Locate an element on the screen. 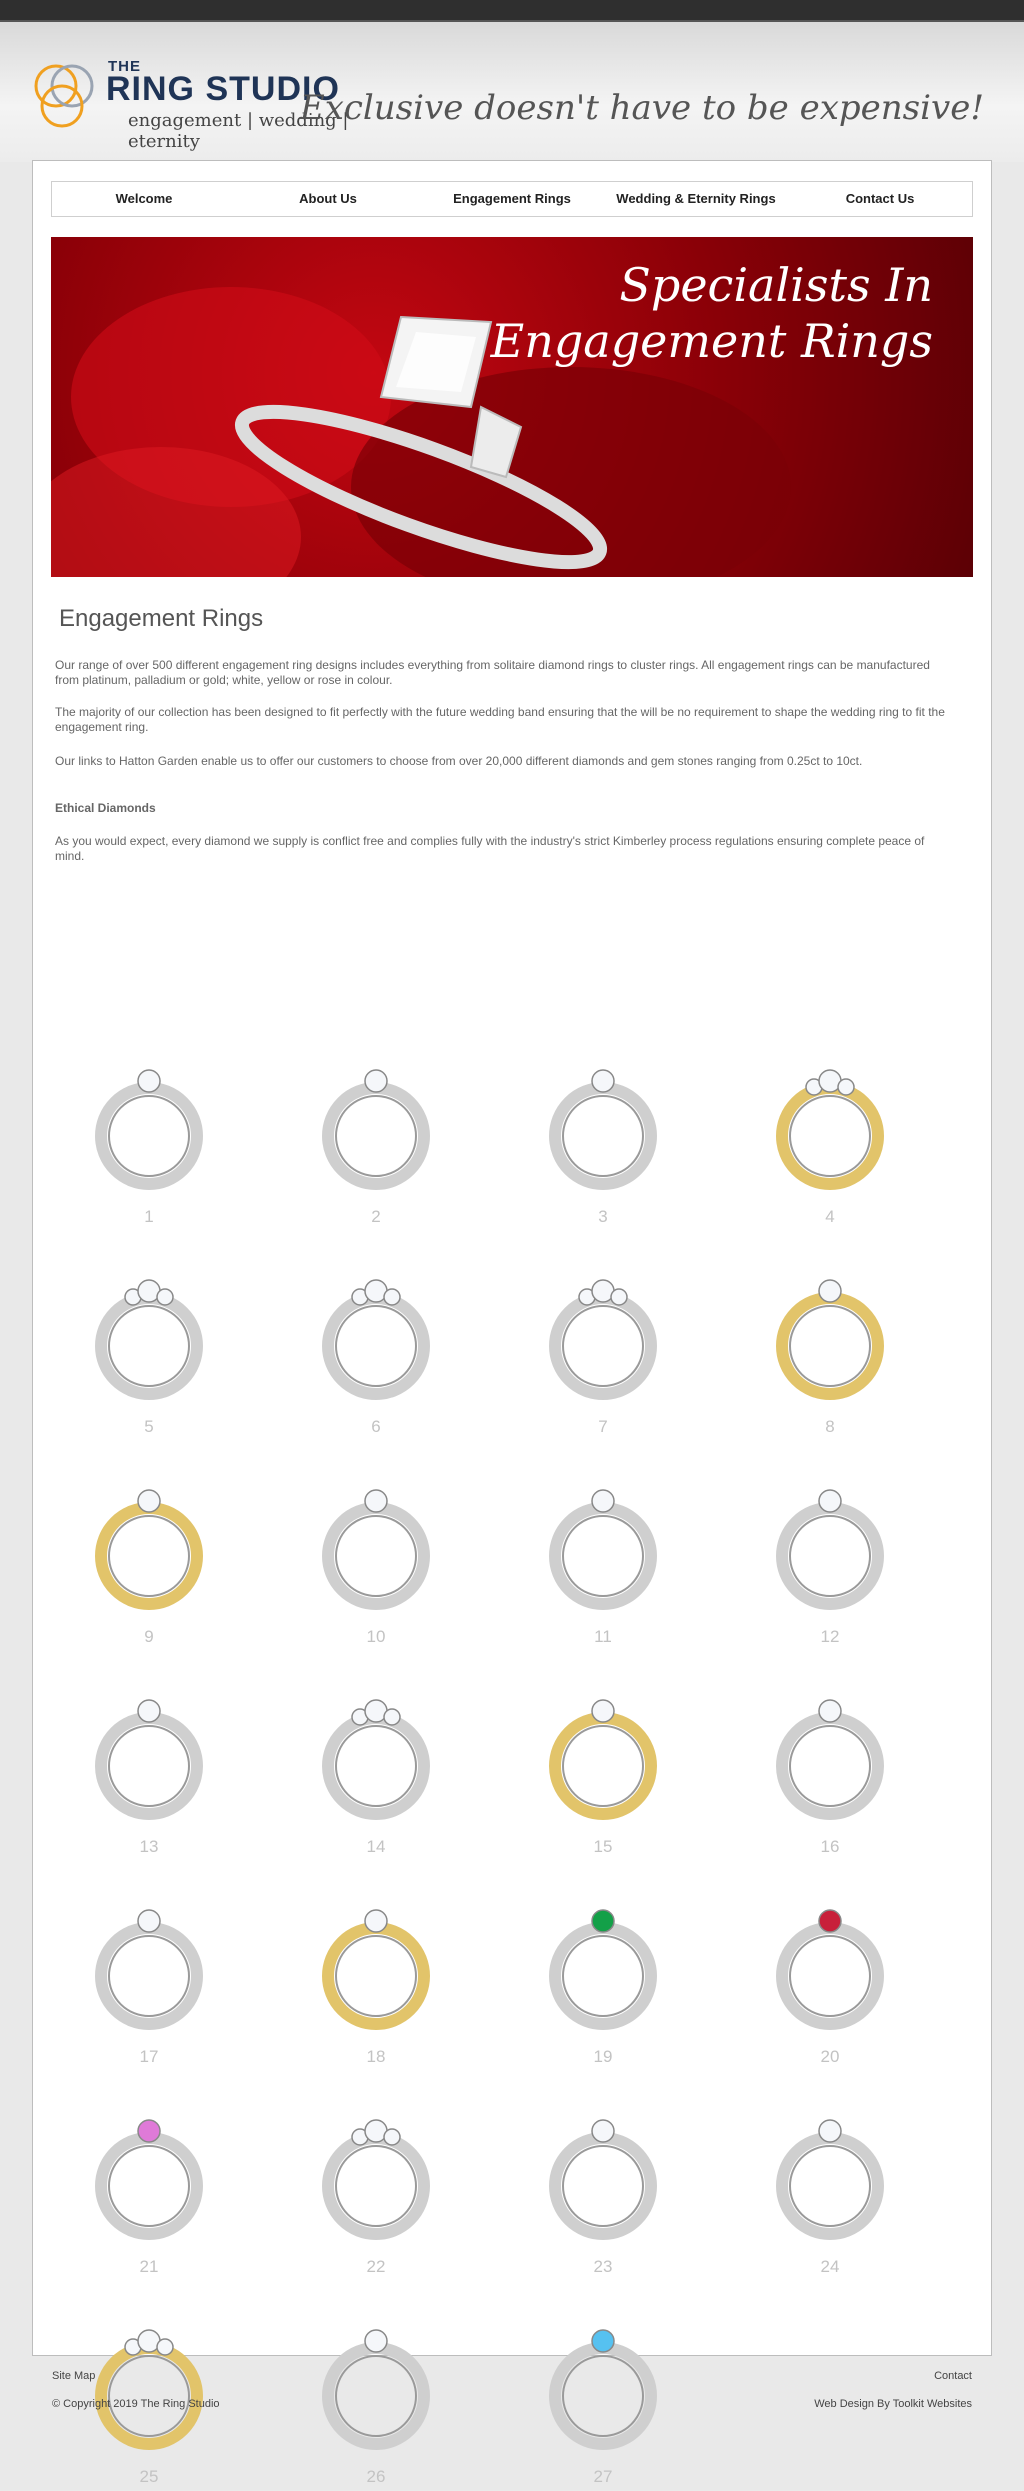  ring-item: 15 is located at coordinates (603, 1766).